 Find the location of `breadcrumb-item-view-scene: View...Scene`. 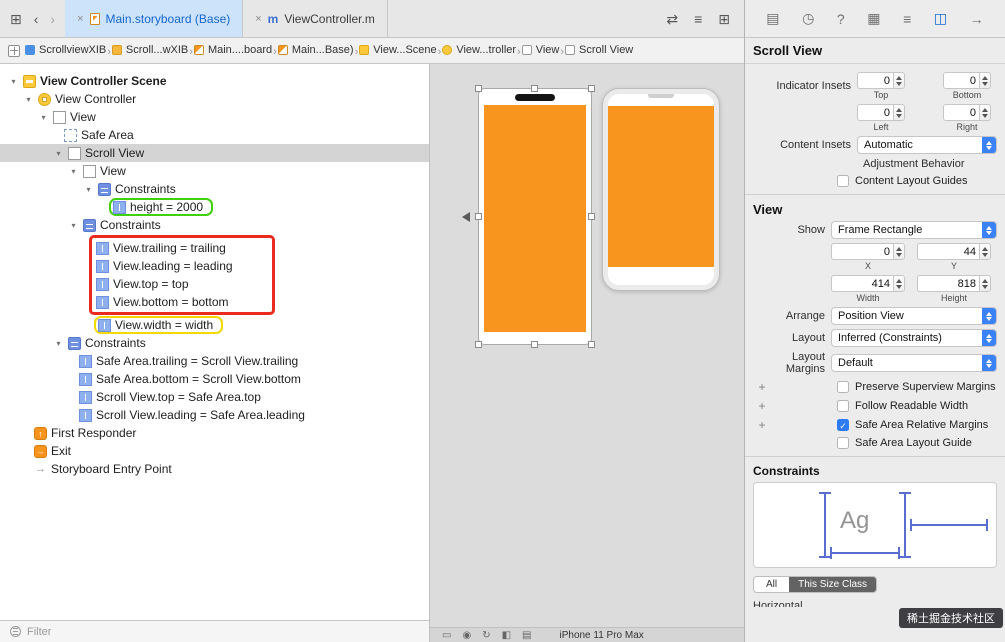

breadcrumb-item-view-scene: View...Scene is located at coordinates (398, 50).